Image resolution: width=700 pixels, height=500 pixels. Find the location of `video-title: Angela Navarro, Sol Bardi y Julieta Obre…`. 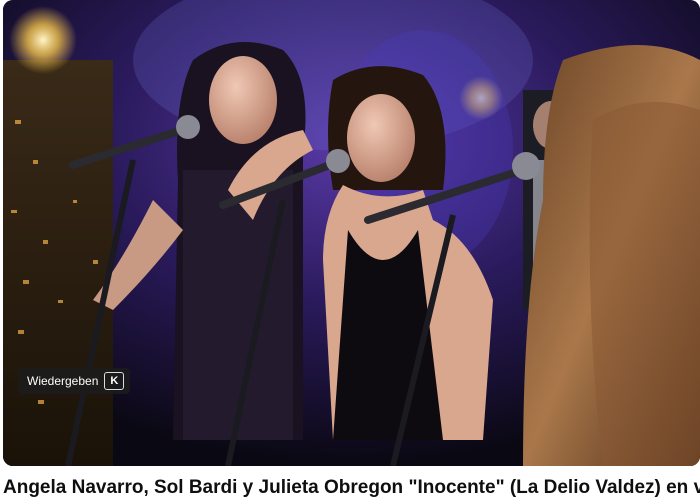

video-title: Angela Navarro, Sol Bardi y Julieta Obre… is located at coordinates (351, 488).